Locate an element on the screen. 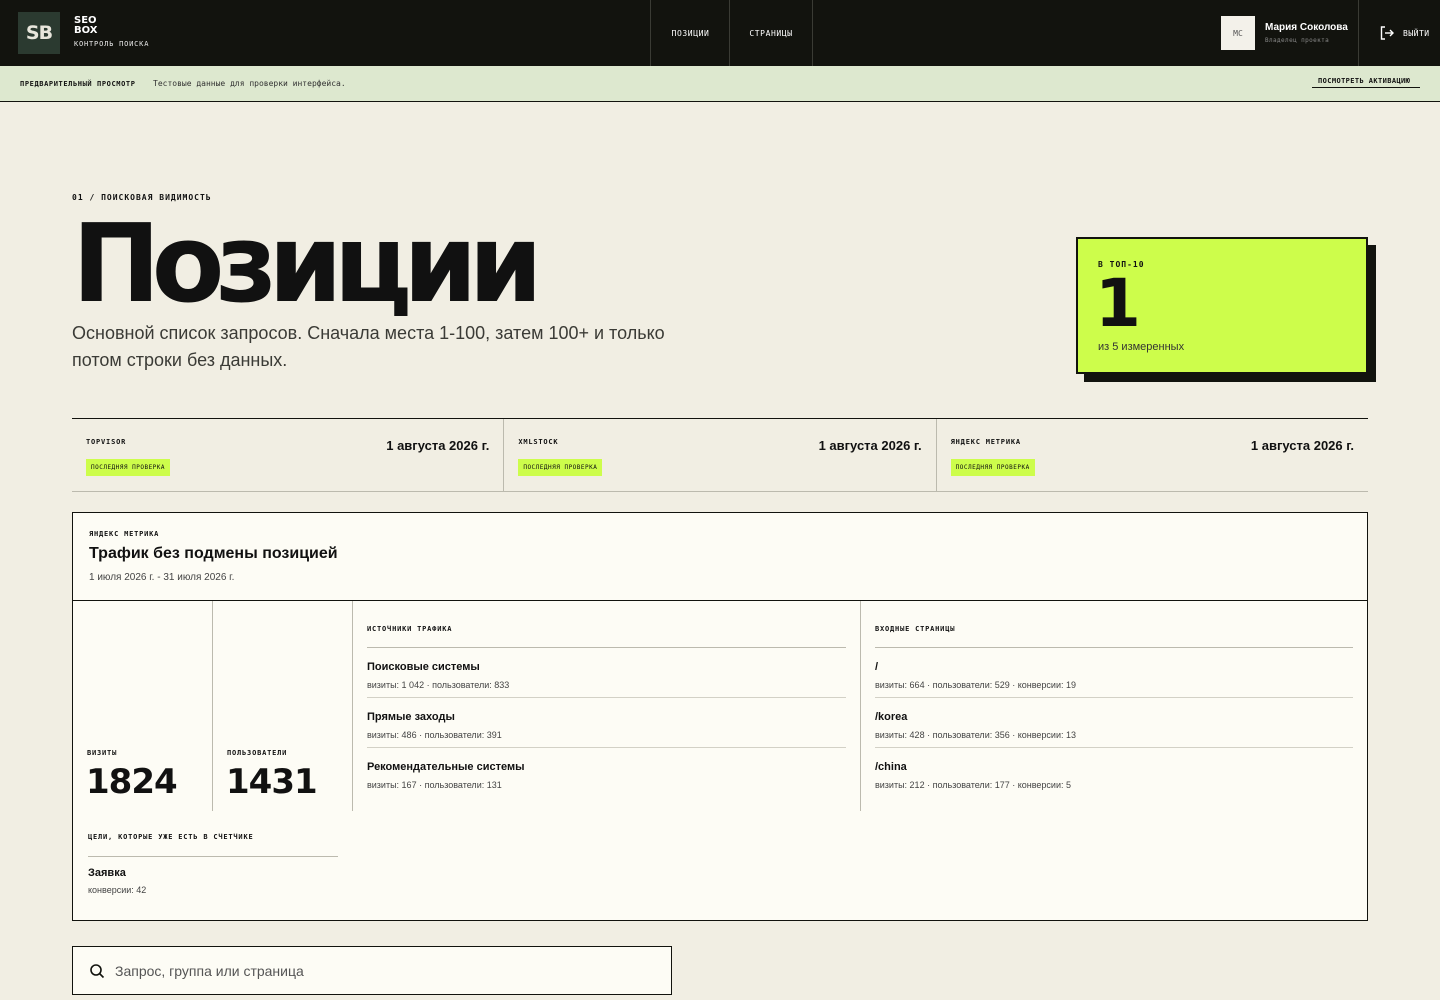  tab-pages: СТРАНИЦЫ is located at coordinates (771, 33).